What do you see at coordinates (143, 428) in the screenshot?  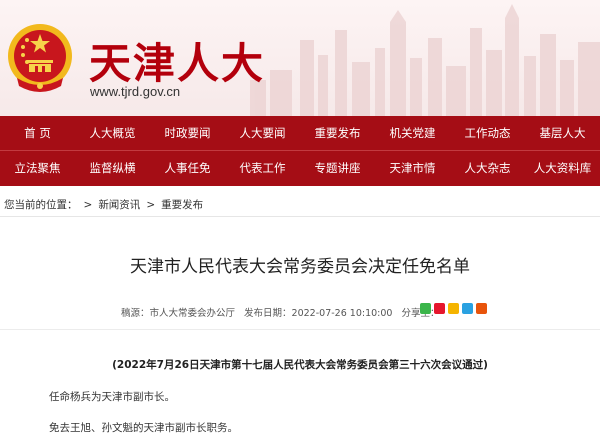 I see `article-paragraph: 免去王旭、孙文魁的天津市副市长职务。` at bounding box center [143, 428].